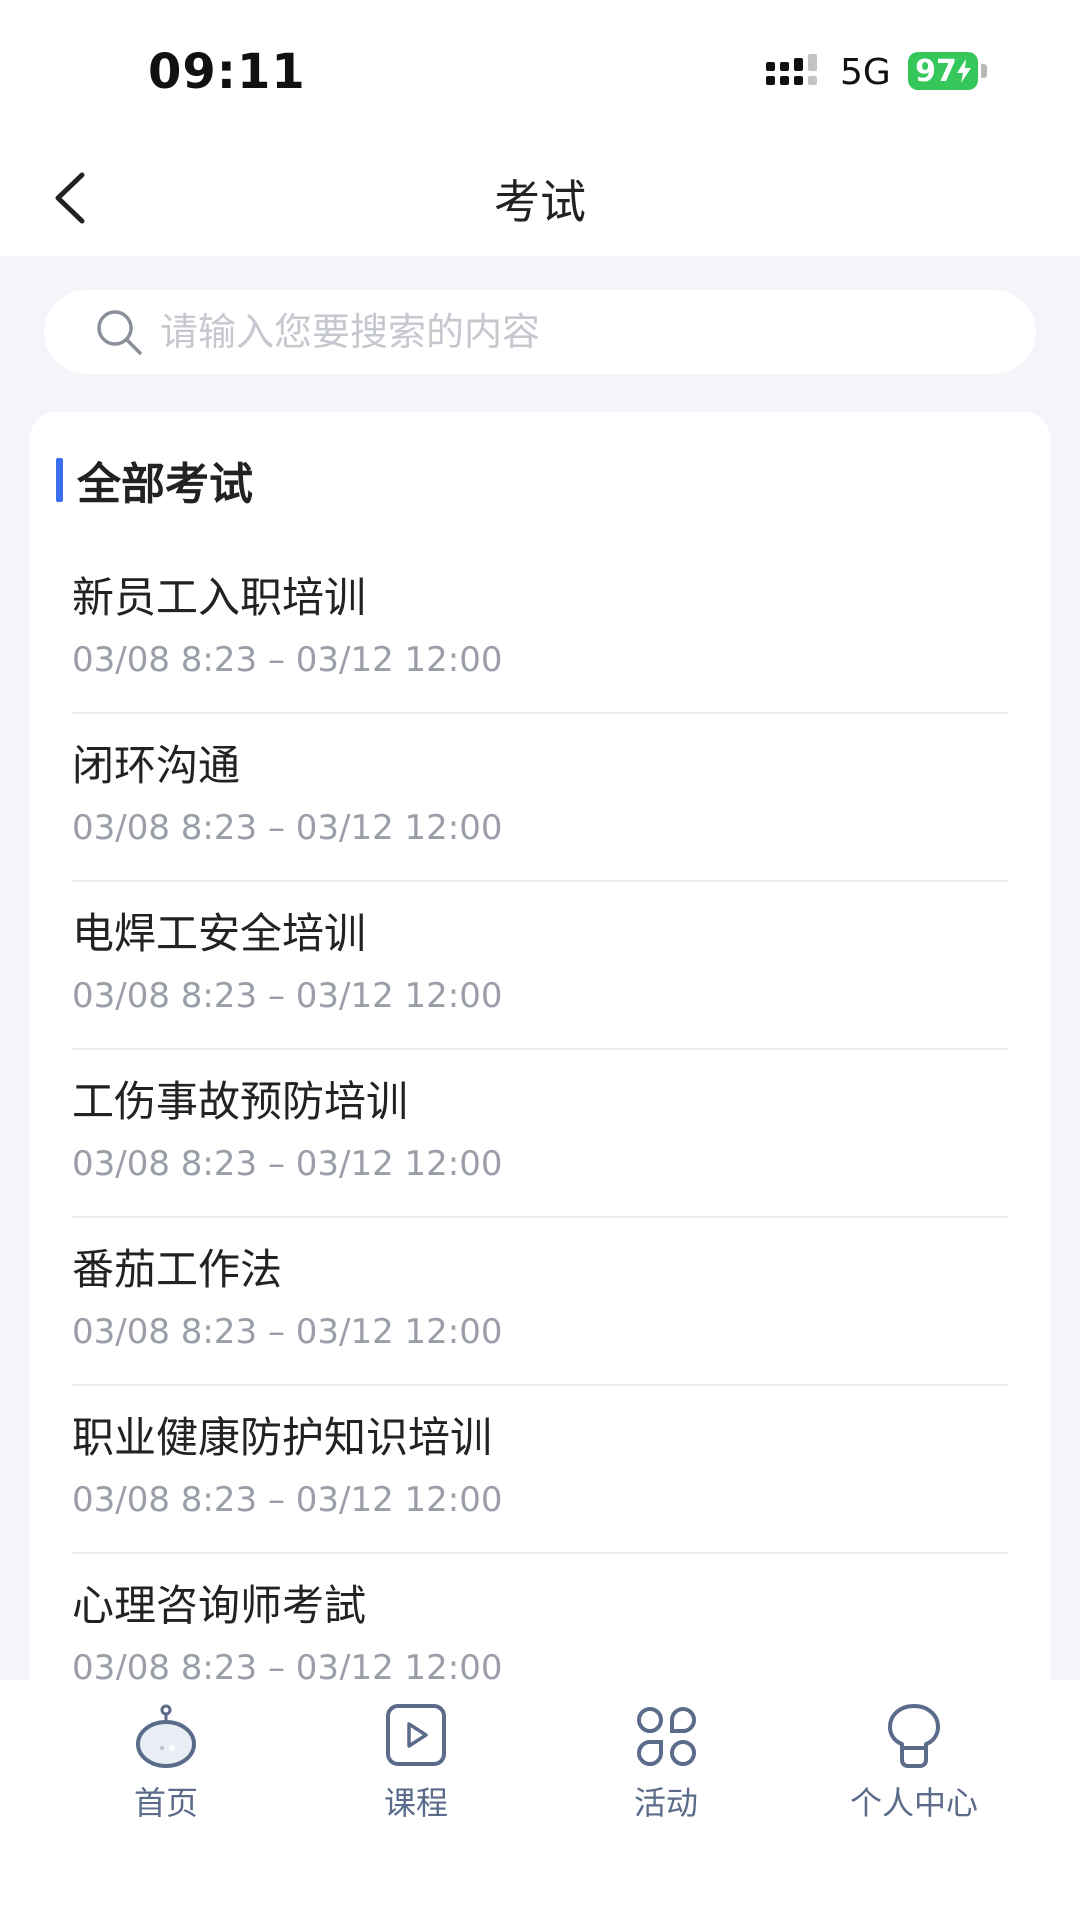  Describe the element at coordinates (791, 69) in the screenshot. I see `signal-icon` at that location.